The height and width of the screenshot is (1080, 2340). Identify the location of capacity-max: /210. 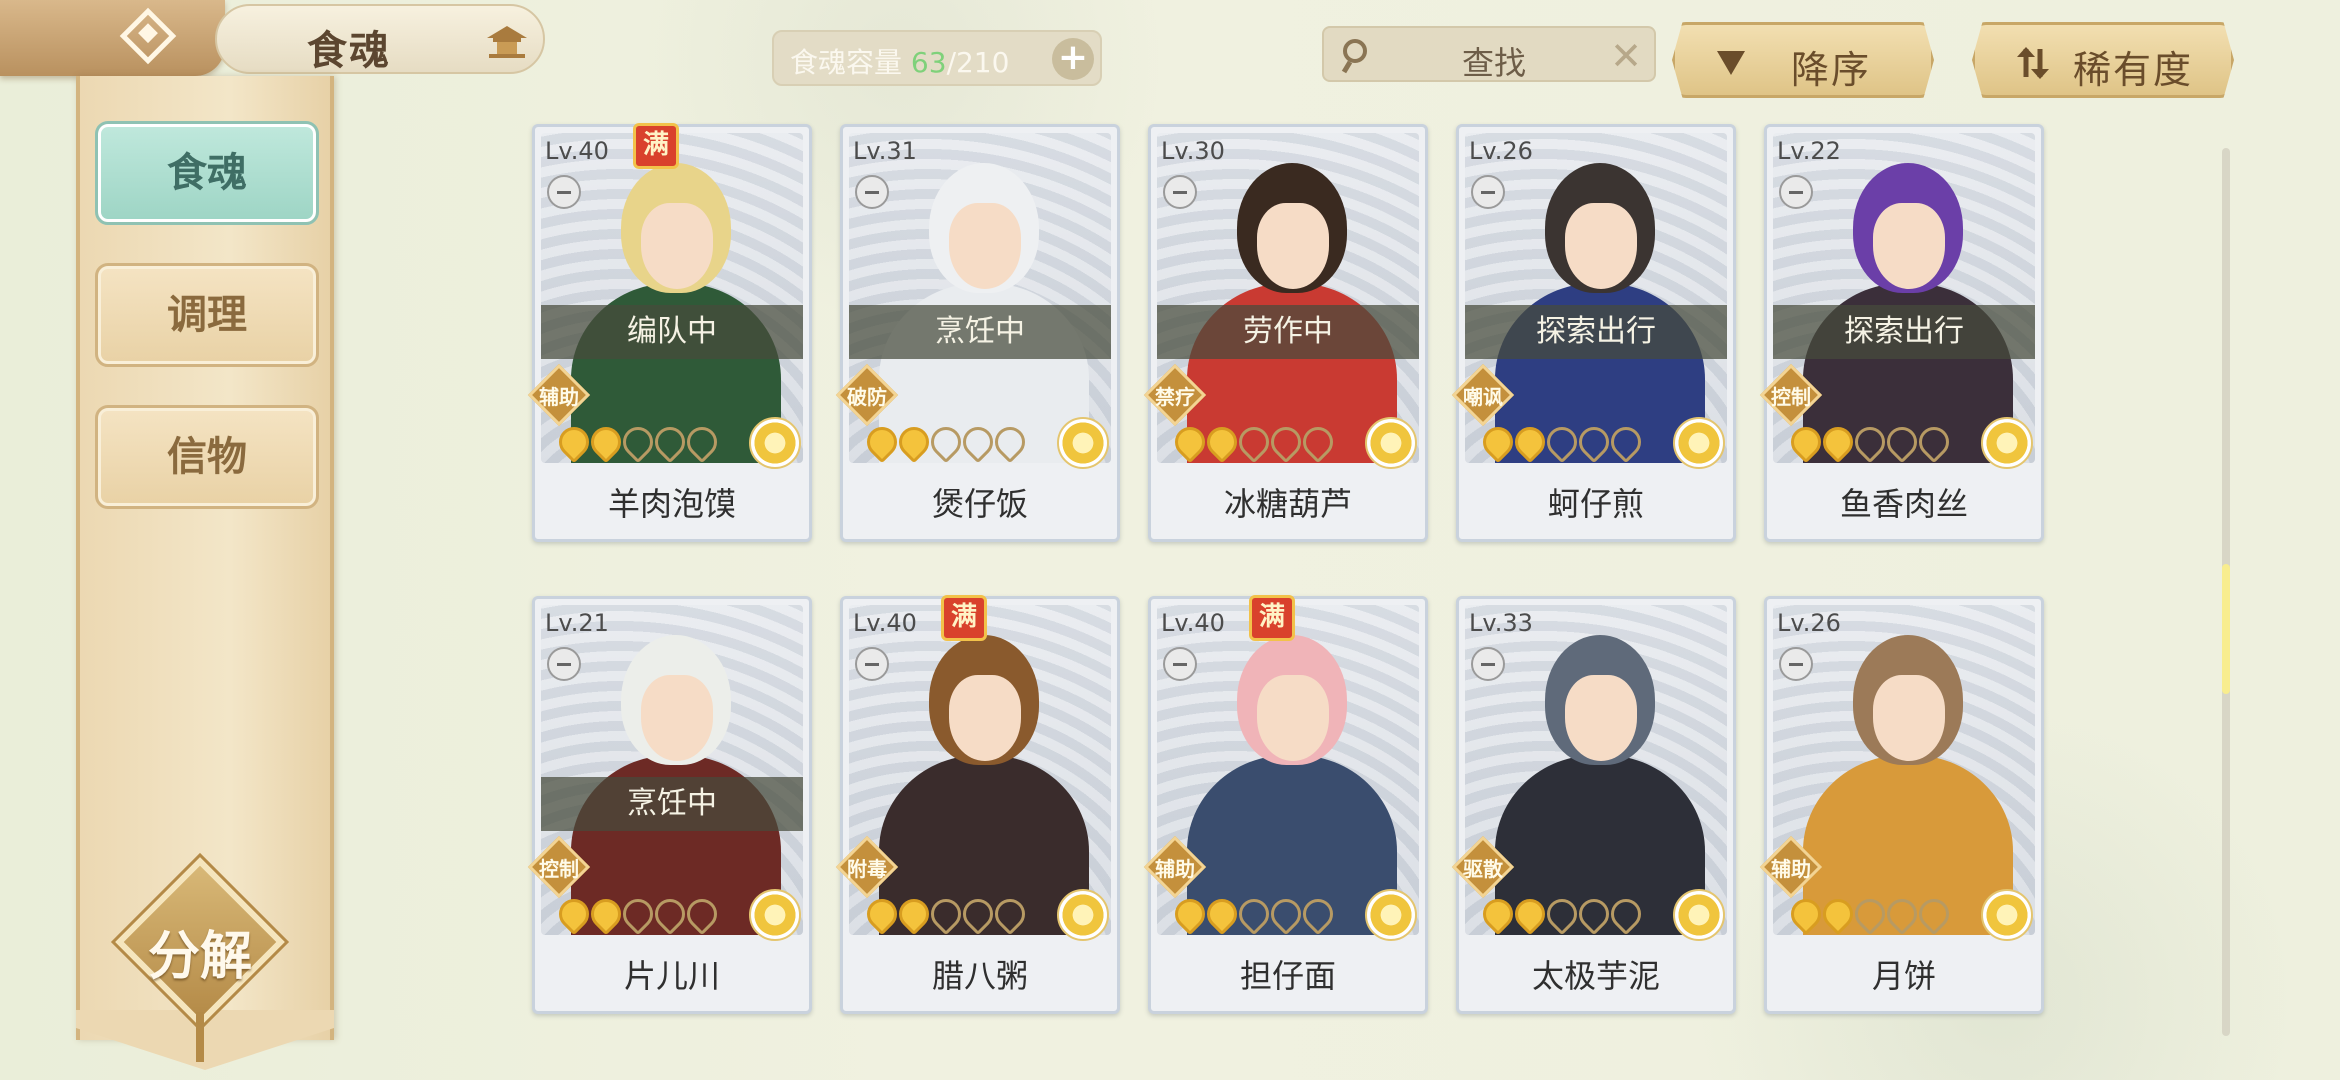
(978, 62).